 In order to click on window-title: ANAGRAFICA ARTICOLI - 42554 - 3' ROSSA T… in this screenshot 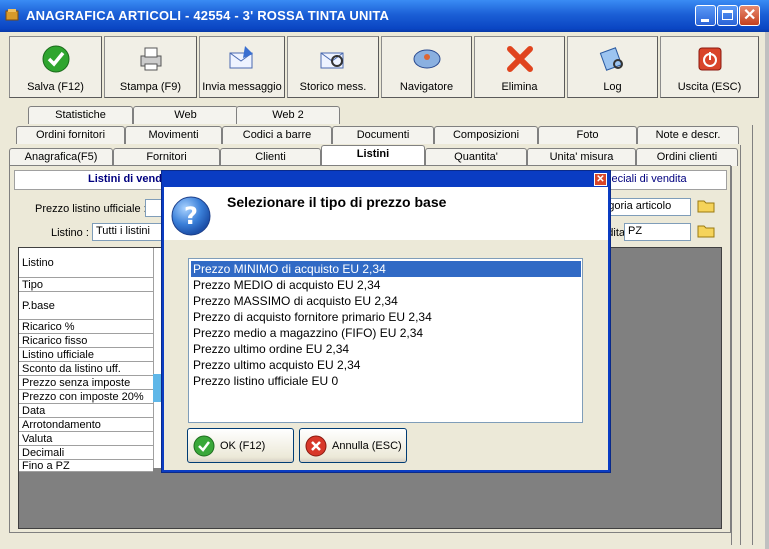, I will do `click(208, 15)`.